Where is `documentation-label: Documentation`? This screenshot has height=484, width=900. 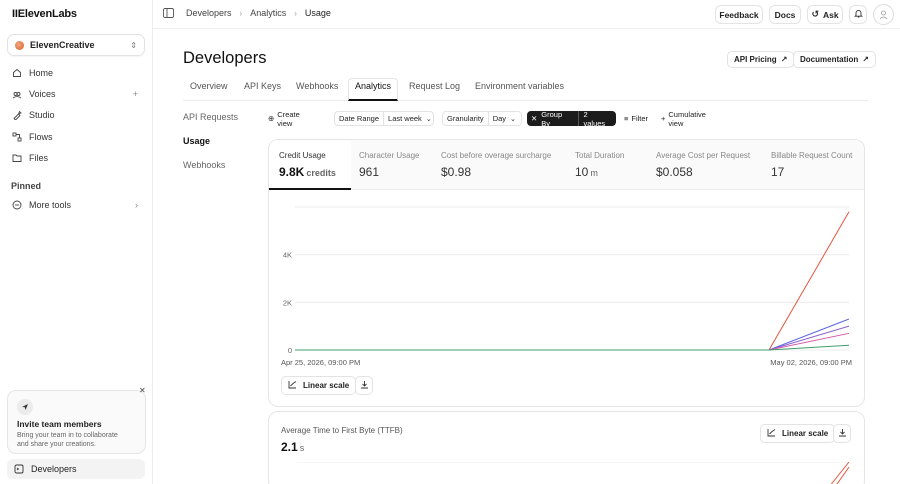 documentation-label: Documentation is located at coordinates (829, 59).